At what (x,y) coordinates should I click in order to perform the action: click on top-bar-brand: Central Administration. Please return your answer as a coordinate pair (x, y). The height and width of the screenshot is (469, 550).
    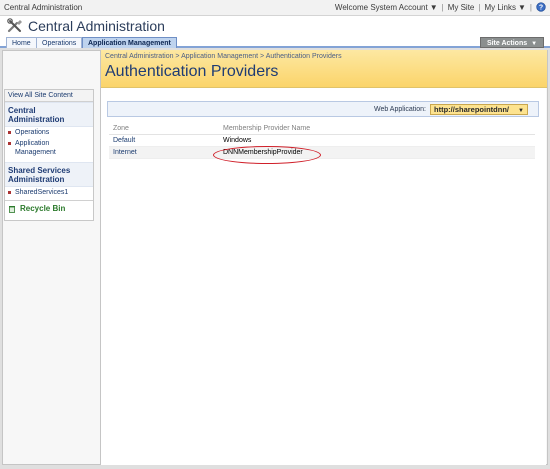
    Looking at the image, I should click on (43, 7).